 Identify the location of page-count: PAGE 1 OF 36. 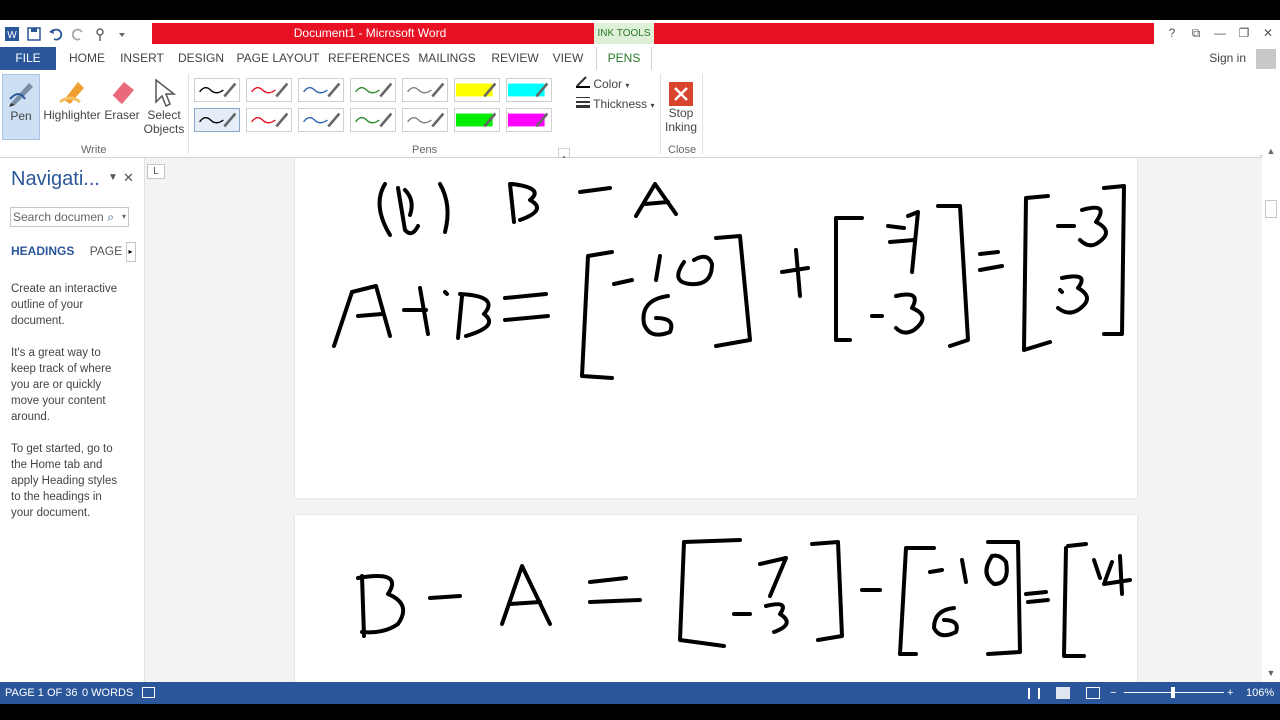
(41, 693).